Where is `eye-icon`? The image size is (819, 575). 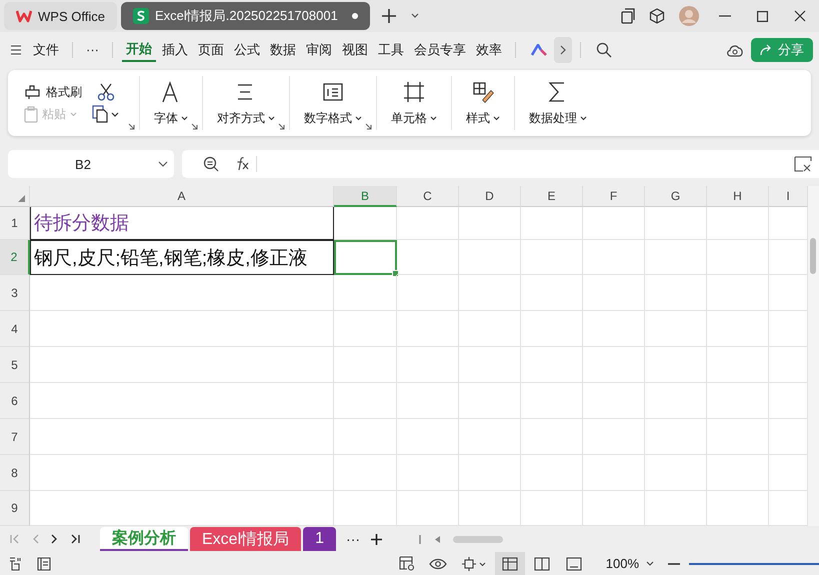
eye-icon is located at coordinates (437, 564).